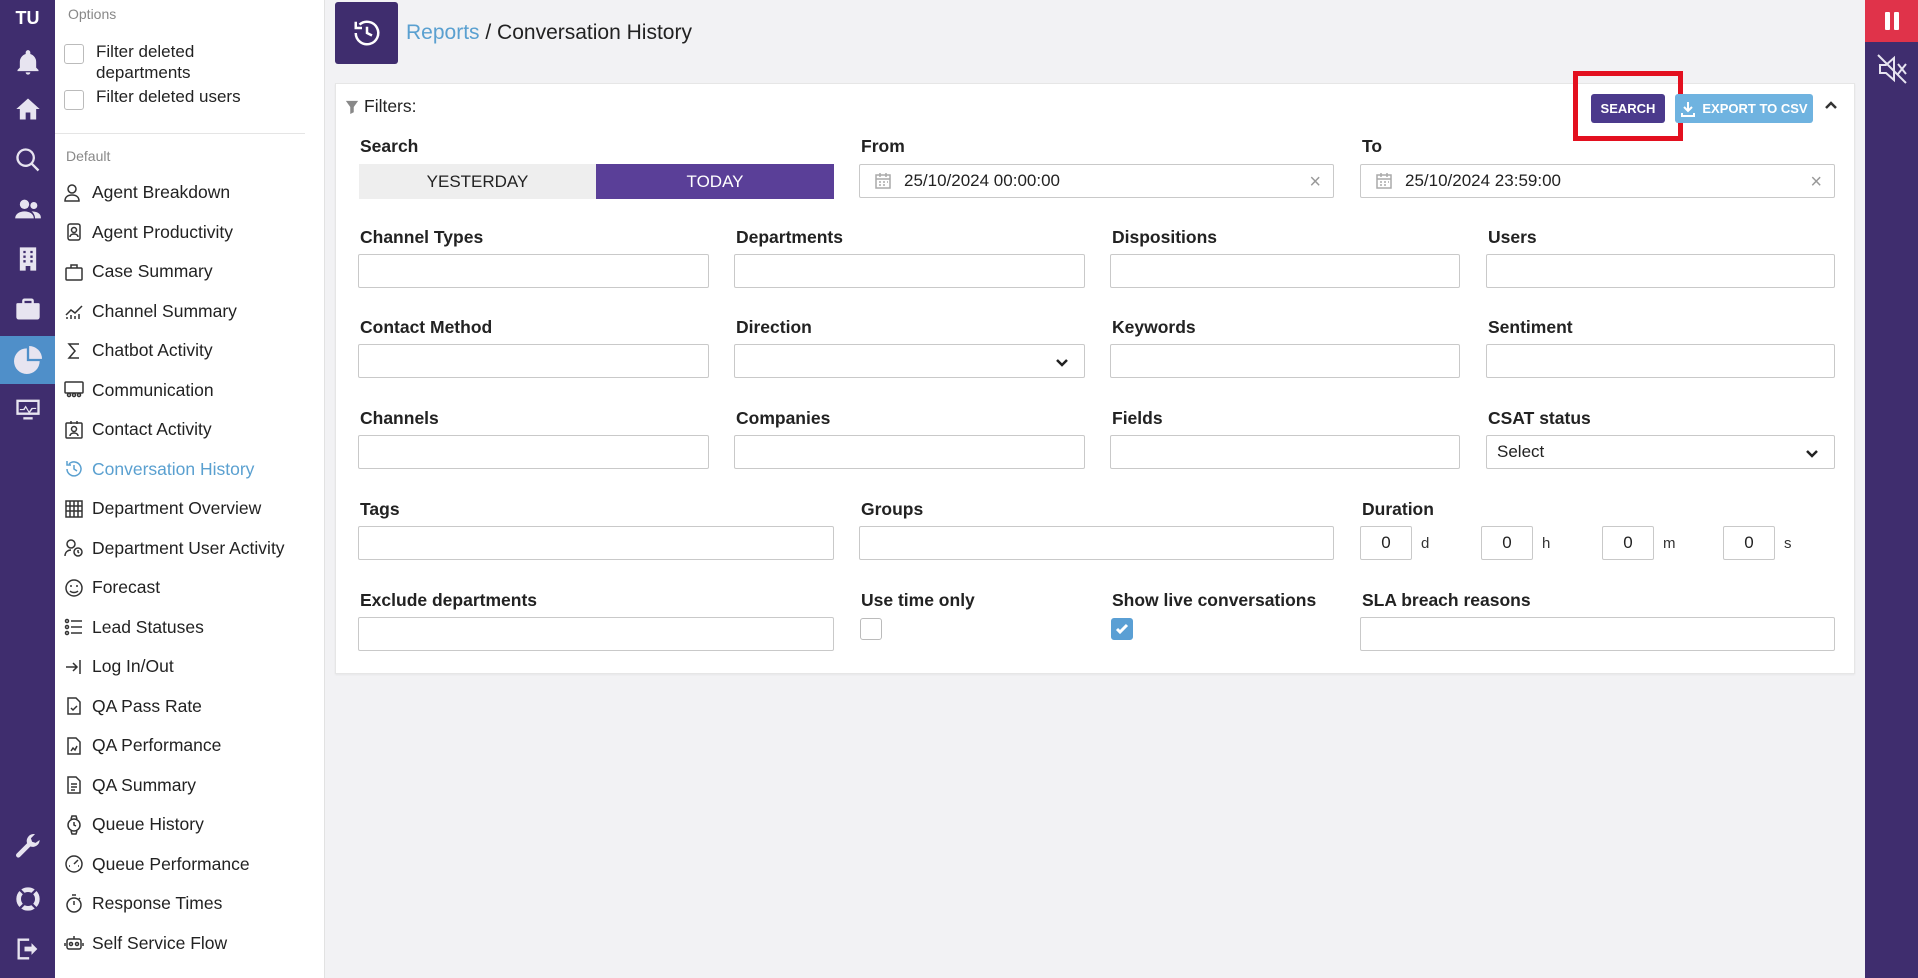  I want to click on menu-item-conversation-history: Conversation History, so click(174, 470).